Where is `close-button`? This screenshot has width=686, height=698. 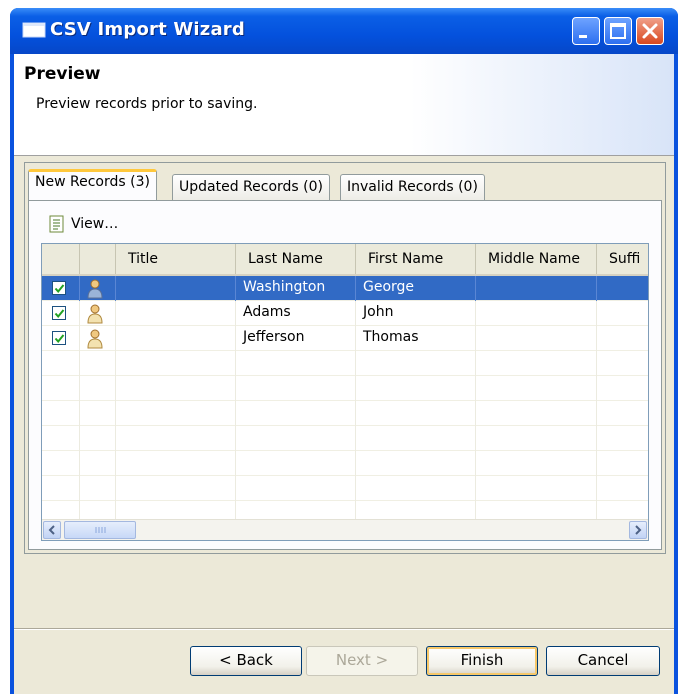 close-button is located at coordinates (650, 31).